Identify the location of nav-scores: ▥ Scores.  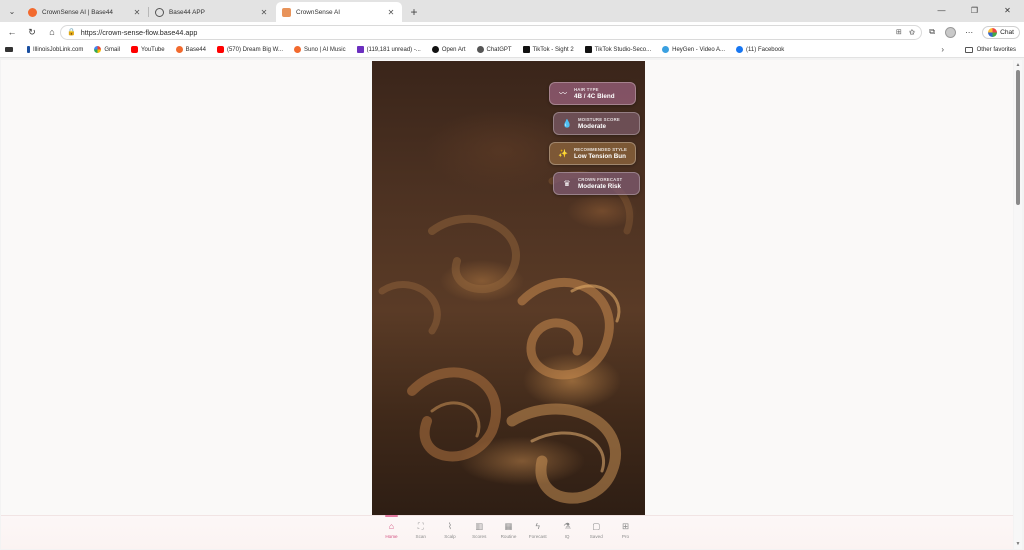
(479, 532).